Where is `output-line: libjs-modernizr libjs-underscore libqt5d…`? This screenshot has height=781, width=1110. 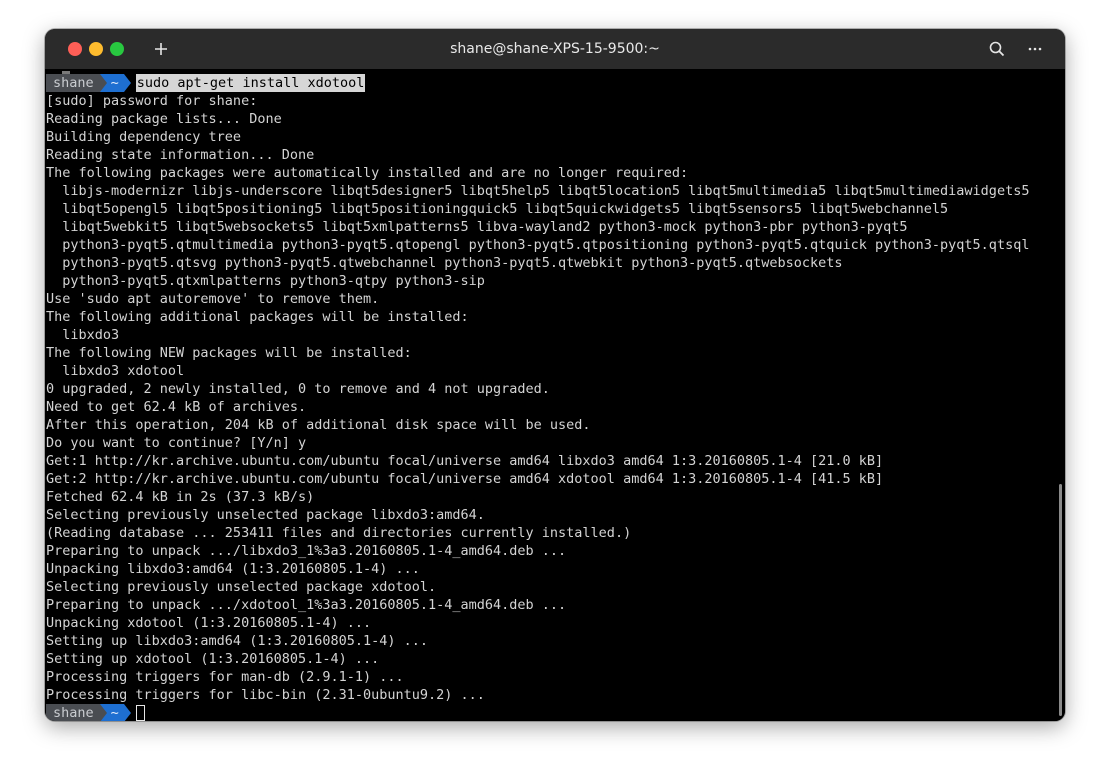 output-line: libjs-modernizr libjs-underscore libqt5d… is located at coordinates (538, 191).